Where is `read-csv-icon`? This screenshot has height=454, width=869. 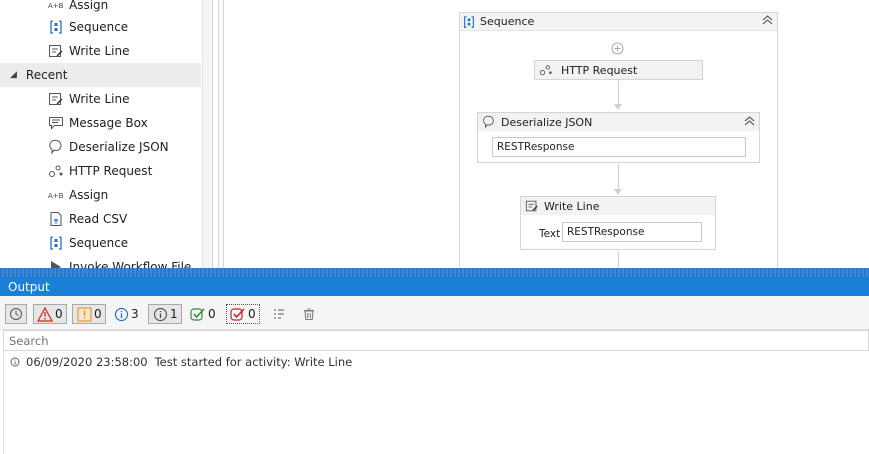 read-csv-icon is located at coordinates (56, 219).